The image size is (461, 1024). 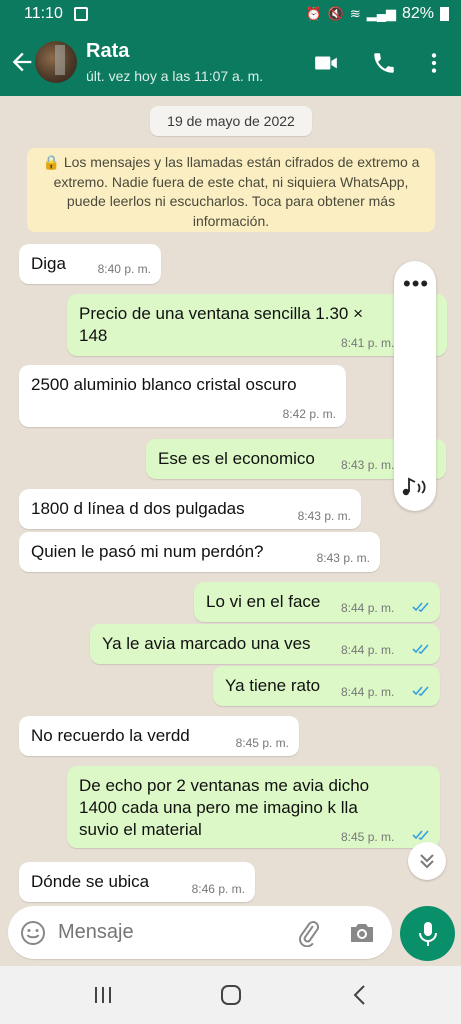 I want to click on message-bubble-outgoing: Ya tiene rato 8:44 p. m., so click(x=326, y=686).